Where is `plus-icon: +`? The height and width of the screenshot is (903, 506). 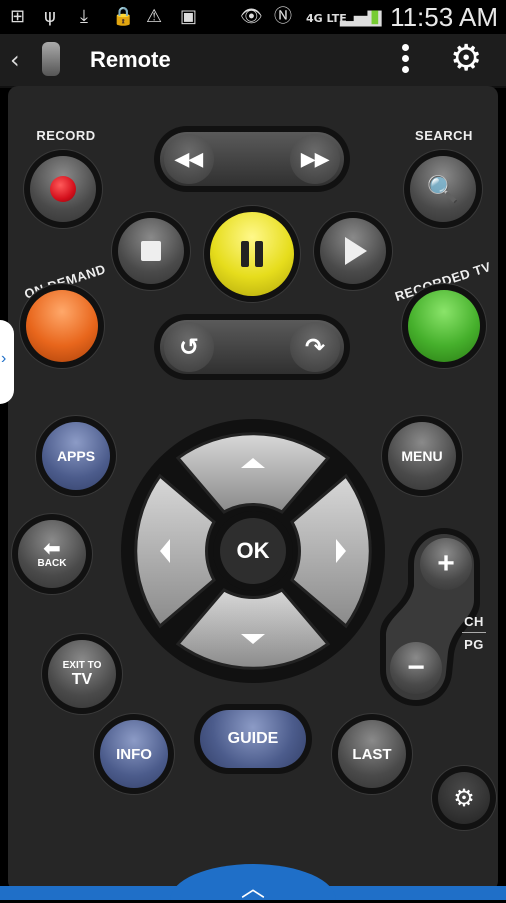
plus-icon: + is located at coordinates (446, 563).